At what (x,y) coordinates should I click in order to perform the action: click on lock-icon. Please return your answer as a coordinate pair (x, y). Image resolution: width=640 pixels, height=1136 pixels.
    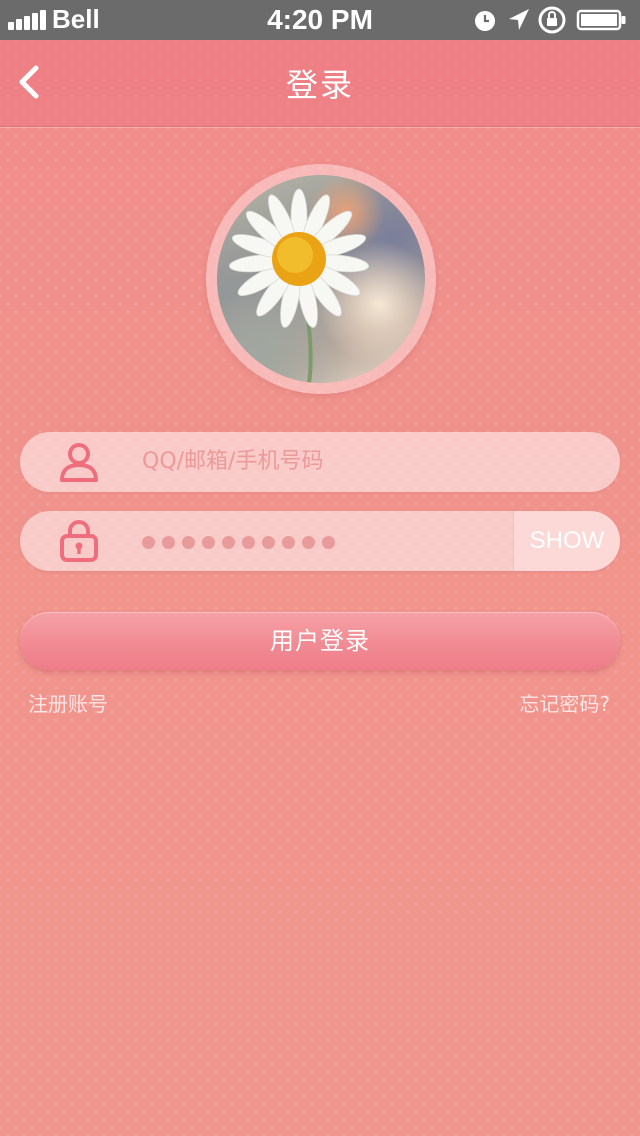
    Looking at the image, I should click on (79, 541).